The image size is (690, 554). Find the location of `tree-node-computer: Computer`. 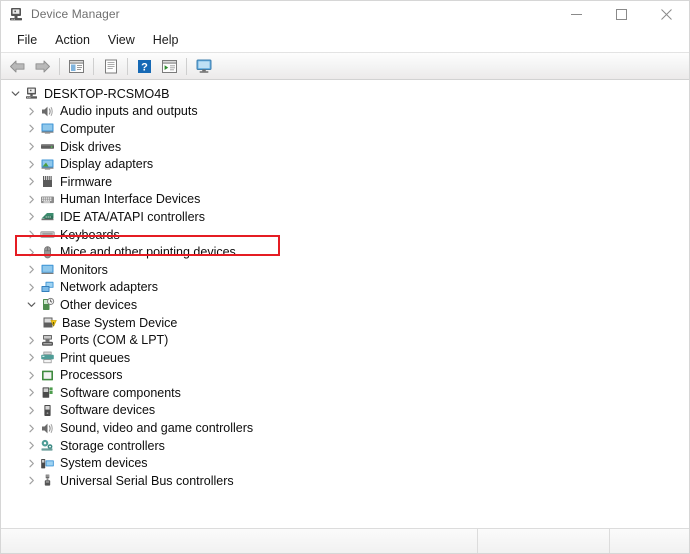

tree-node-computer: Computer is located at coordinates (345, 129).